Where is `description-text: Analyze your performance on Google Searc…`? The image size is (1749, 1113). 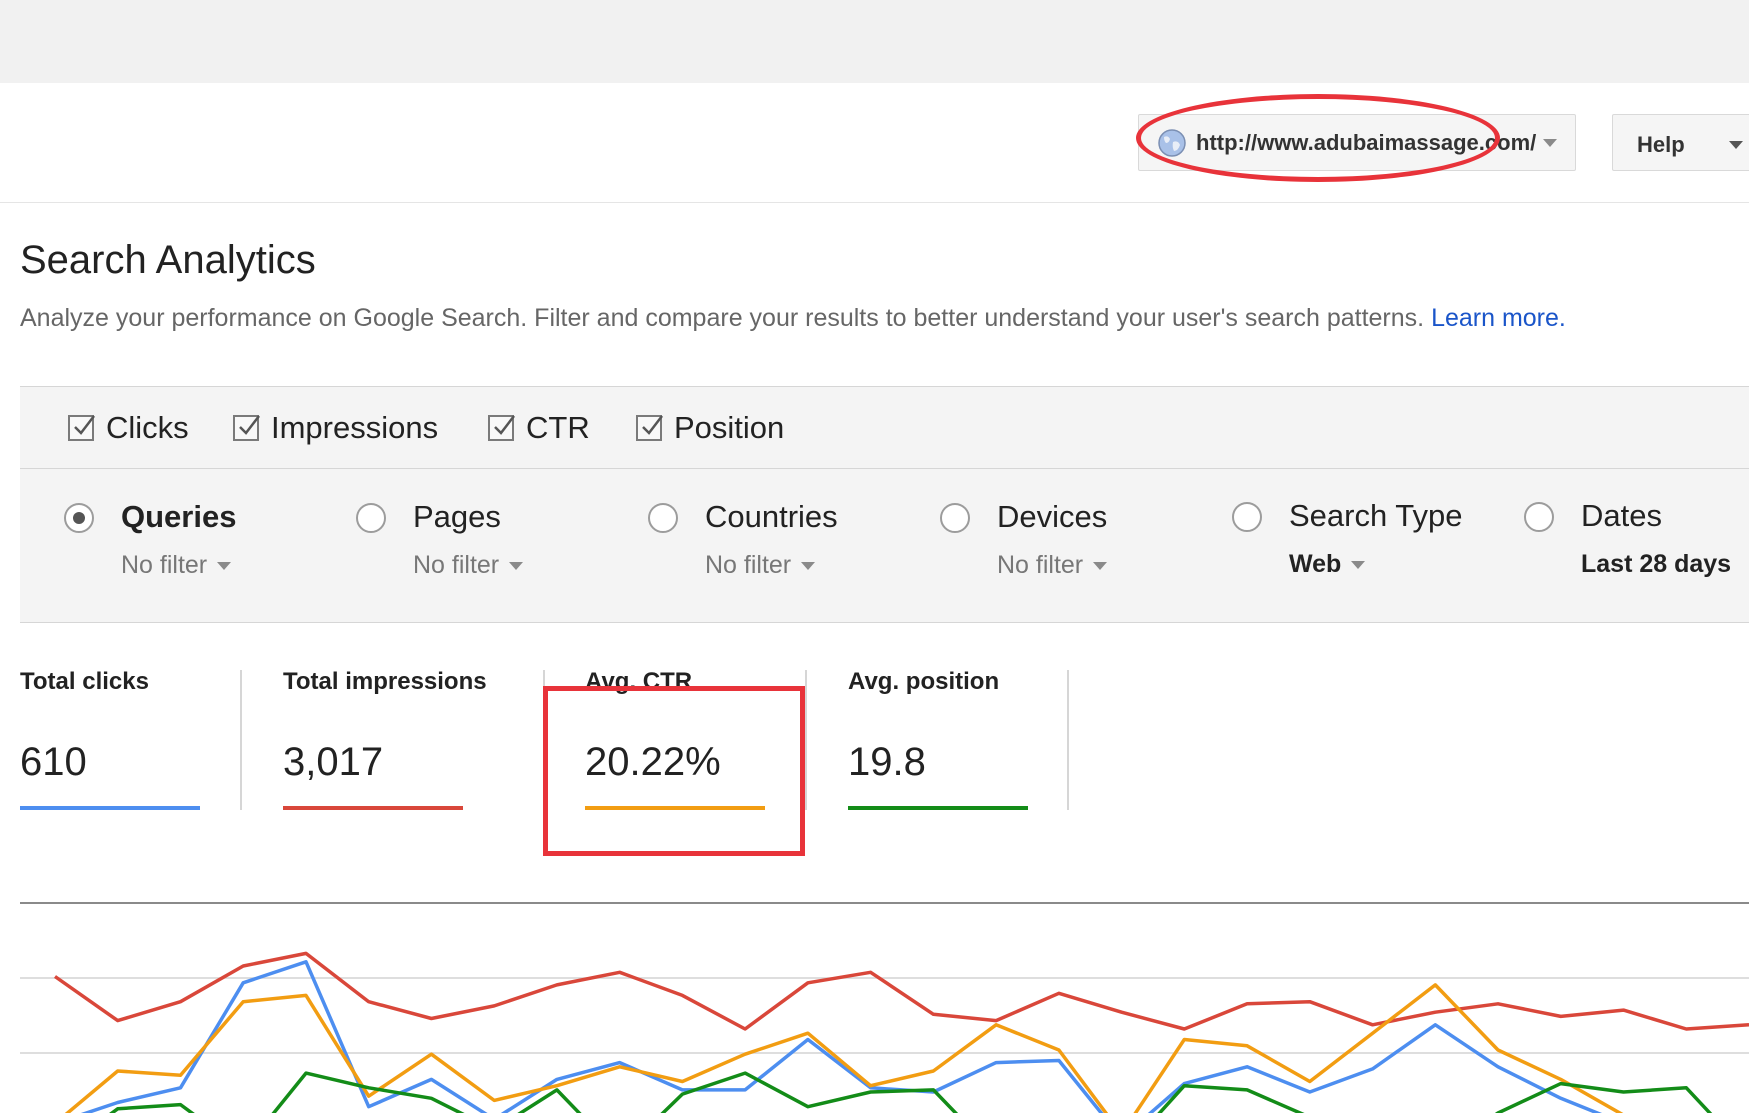
description-text: Analyze your performance on Google Searc… is located at coordinates (722, 318).